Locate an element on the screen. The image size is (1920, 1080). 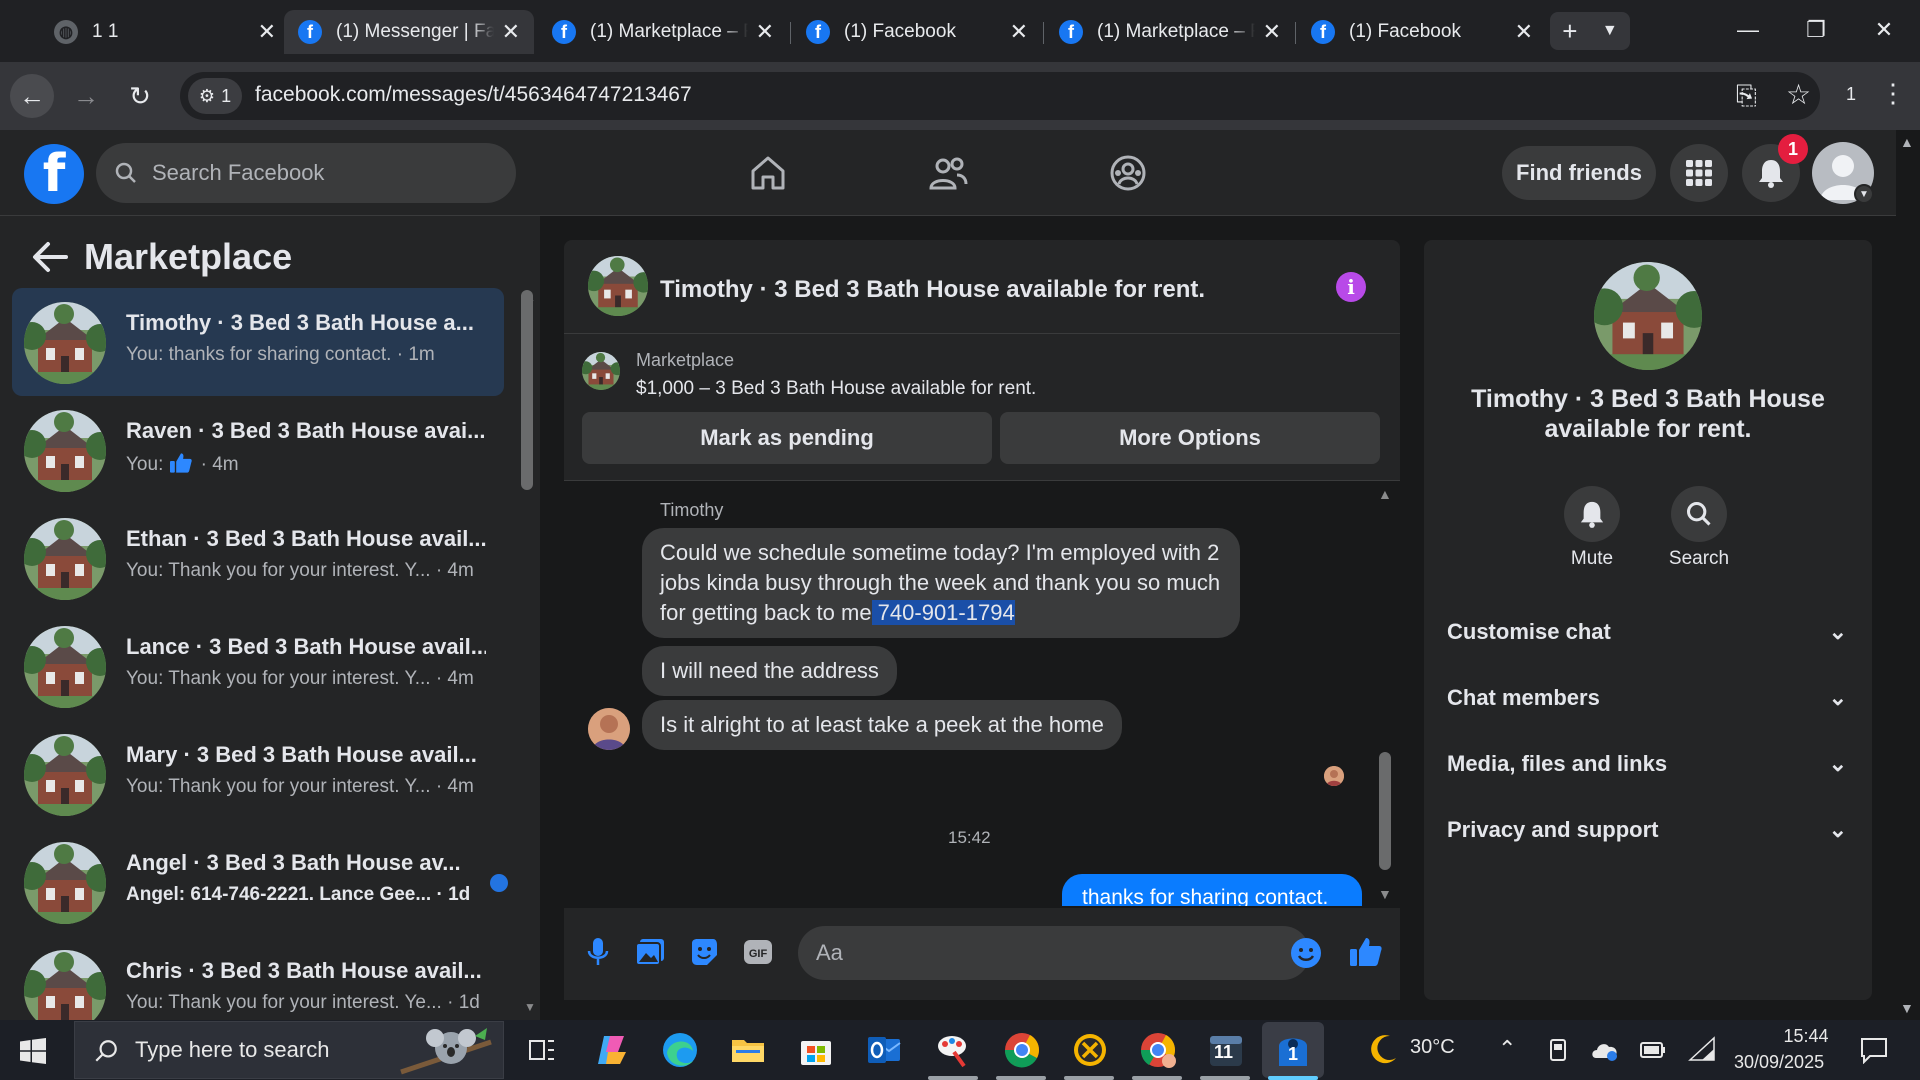
sidebar-scrollbar is located at coordinates (527, 390).